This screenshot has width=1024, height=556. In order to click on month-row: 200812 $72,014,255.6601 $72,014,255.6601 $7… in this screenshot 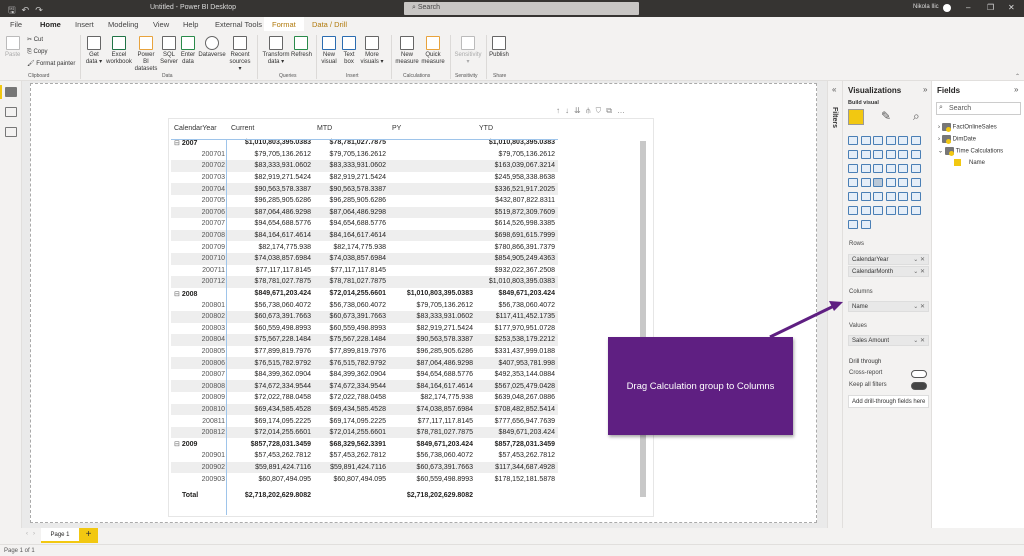, I will do `click(364, 432)`.